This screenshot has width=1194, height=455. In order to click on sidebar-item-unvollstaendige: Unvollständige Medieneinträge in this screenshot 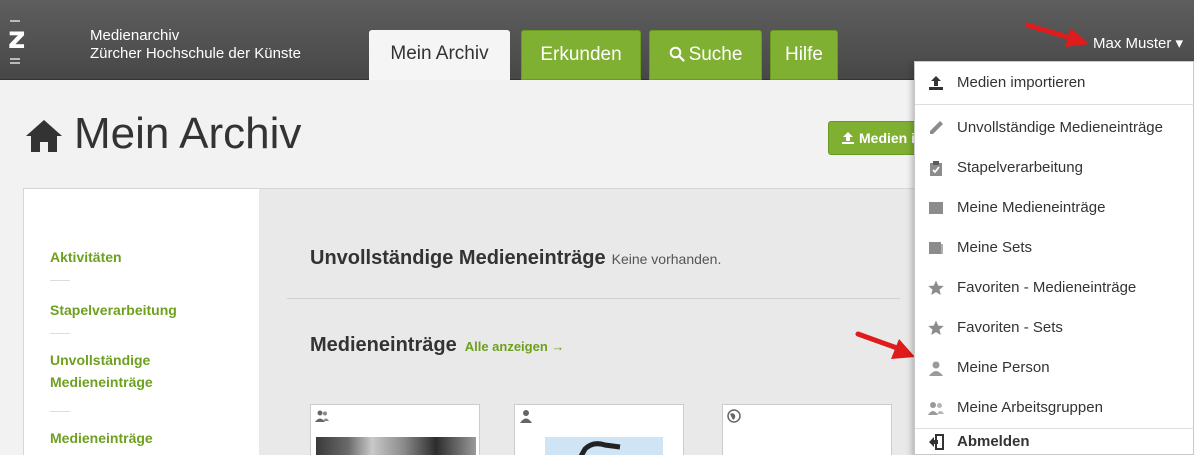, I will do `click(130, 371)`.